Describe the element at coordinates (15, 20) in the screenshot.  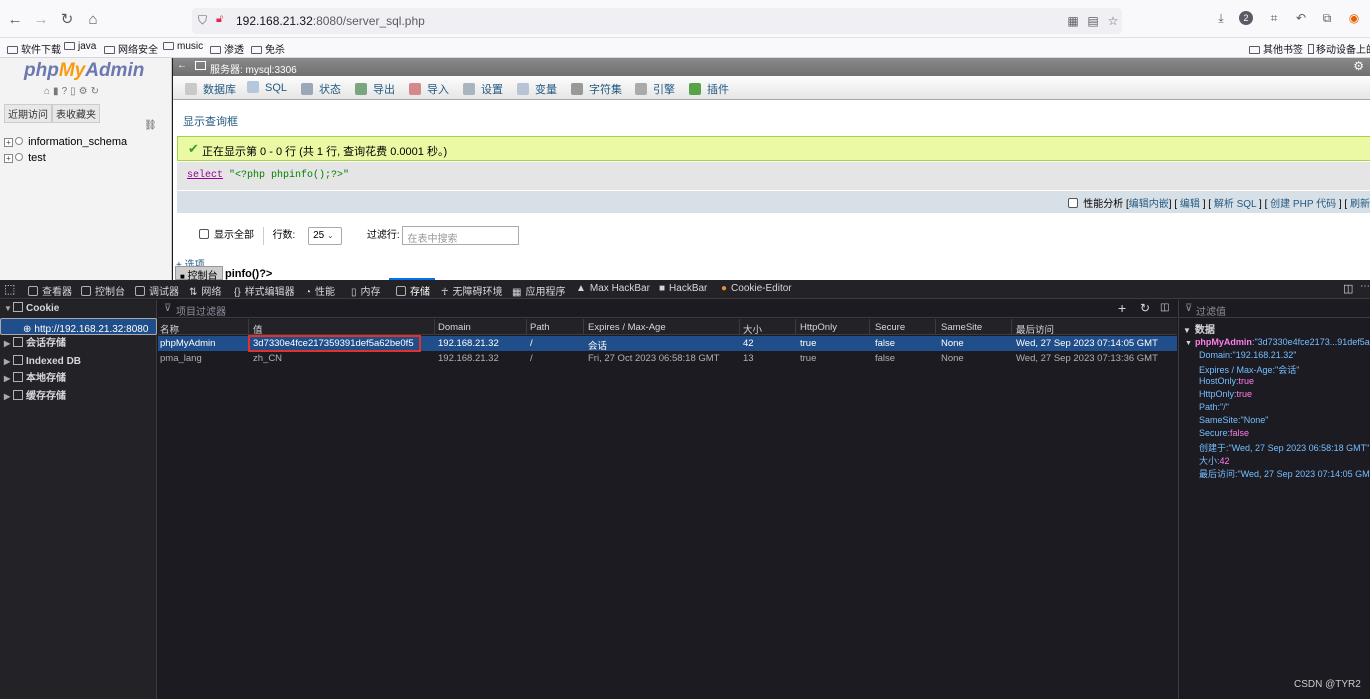
I see `back-icon: ←` at that location.